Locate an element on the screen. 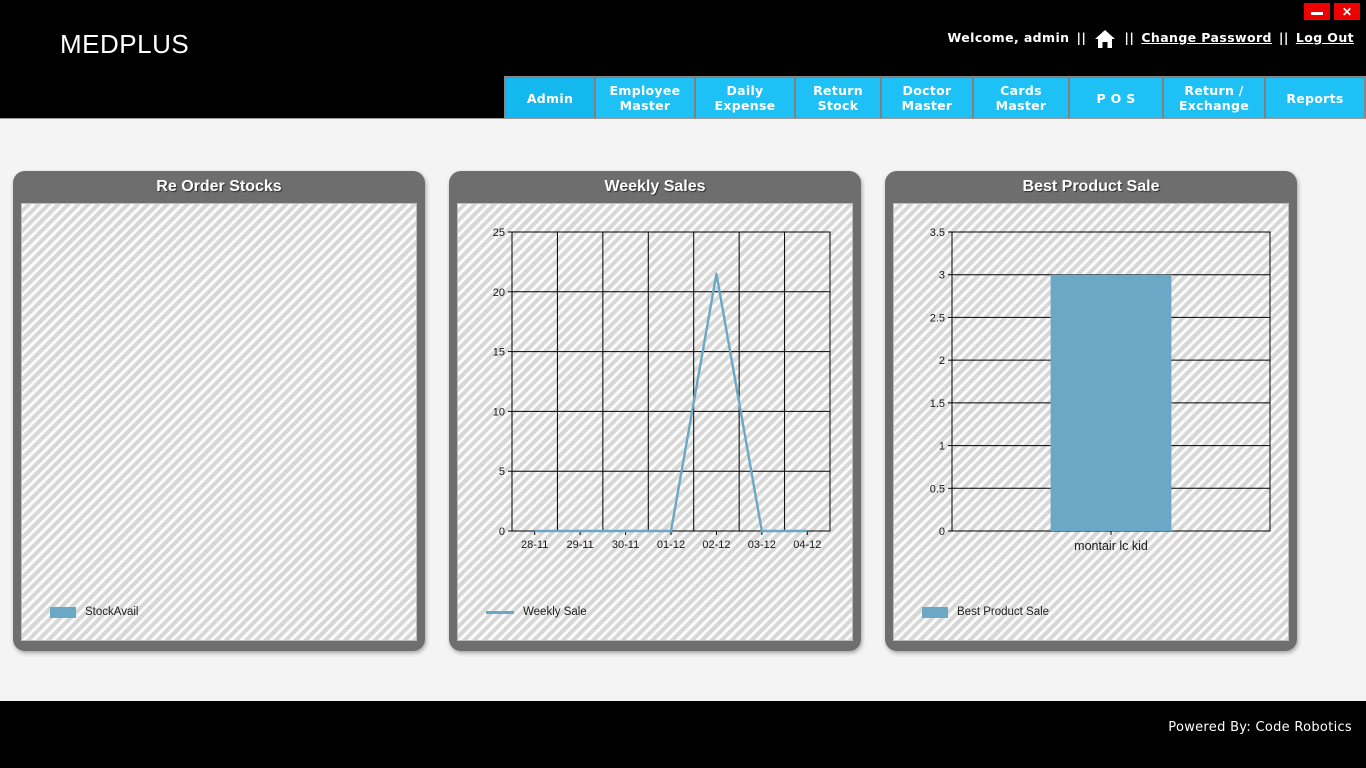 Image resolution: width=1366 pixels, height=768 pixels. svg-text: 20 is located at coordinates (499, 293).